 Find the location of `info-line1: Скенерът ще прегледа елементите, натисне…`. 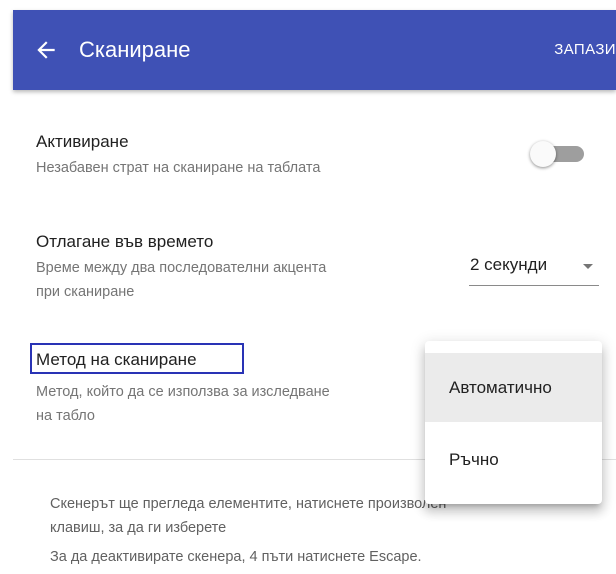

info-line1: Скенерът ще прегледа елементите, натисне… is located at coordinates (248, 504).